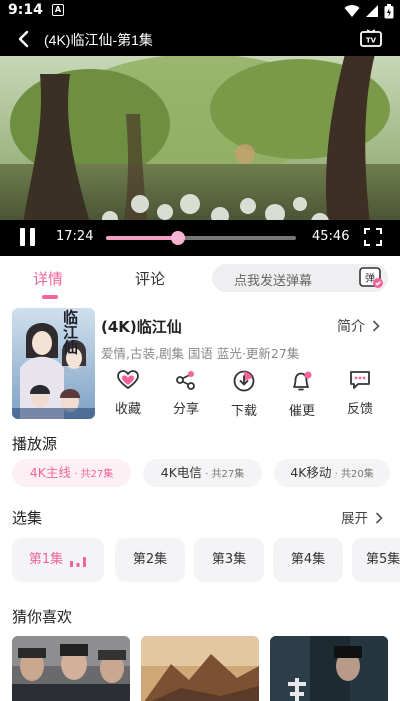 Image resolution: width=400 pixels, height=701 pixels. What do you see at coordinates (141, 327) in the screenshot?
I see `show-title: (4K)临江仙` at bounding box center [141, 327].